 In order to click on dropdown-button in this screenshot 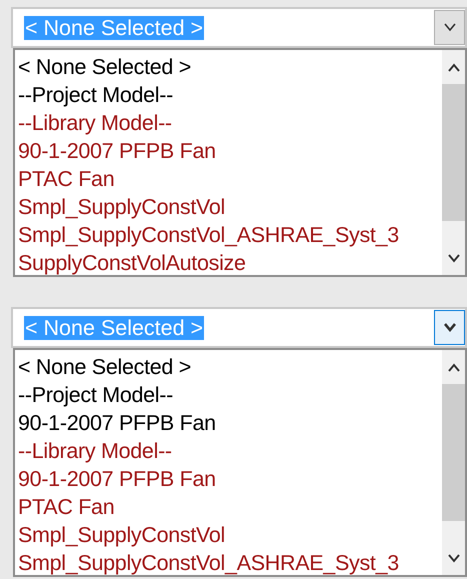, I will do `click(449, 327)`.